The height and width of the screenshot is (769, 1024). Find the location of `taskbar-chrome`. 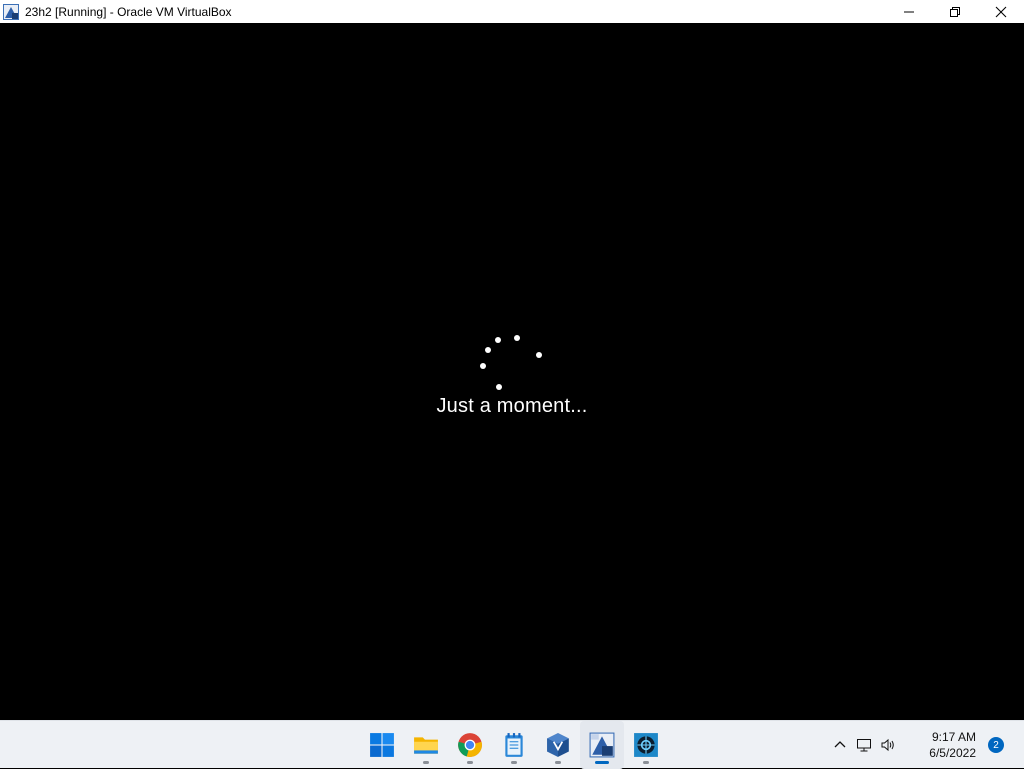

taskbar-chrome is located at coordinates (470, 745).